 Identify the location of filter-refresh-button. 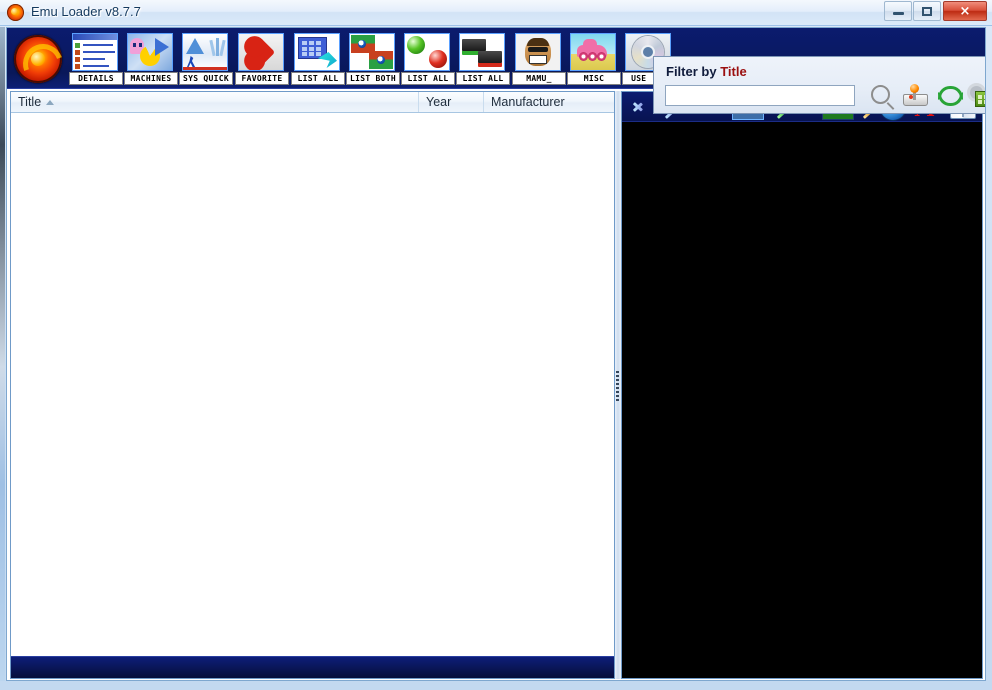
(949, 96).